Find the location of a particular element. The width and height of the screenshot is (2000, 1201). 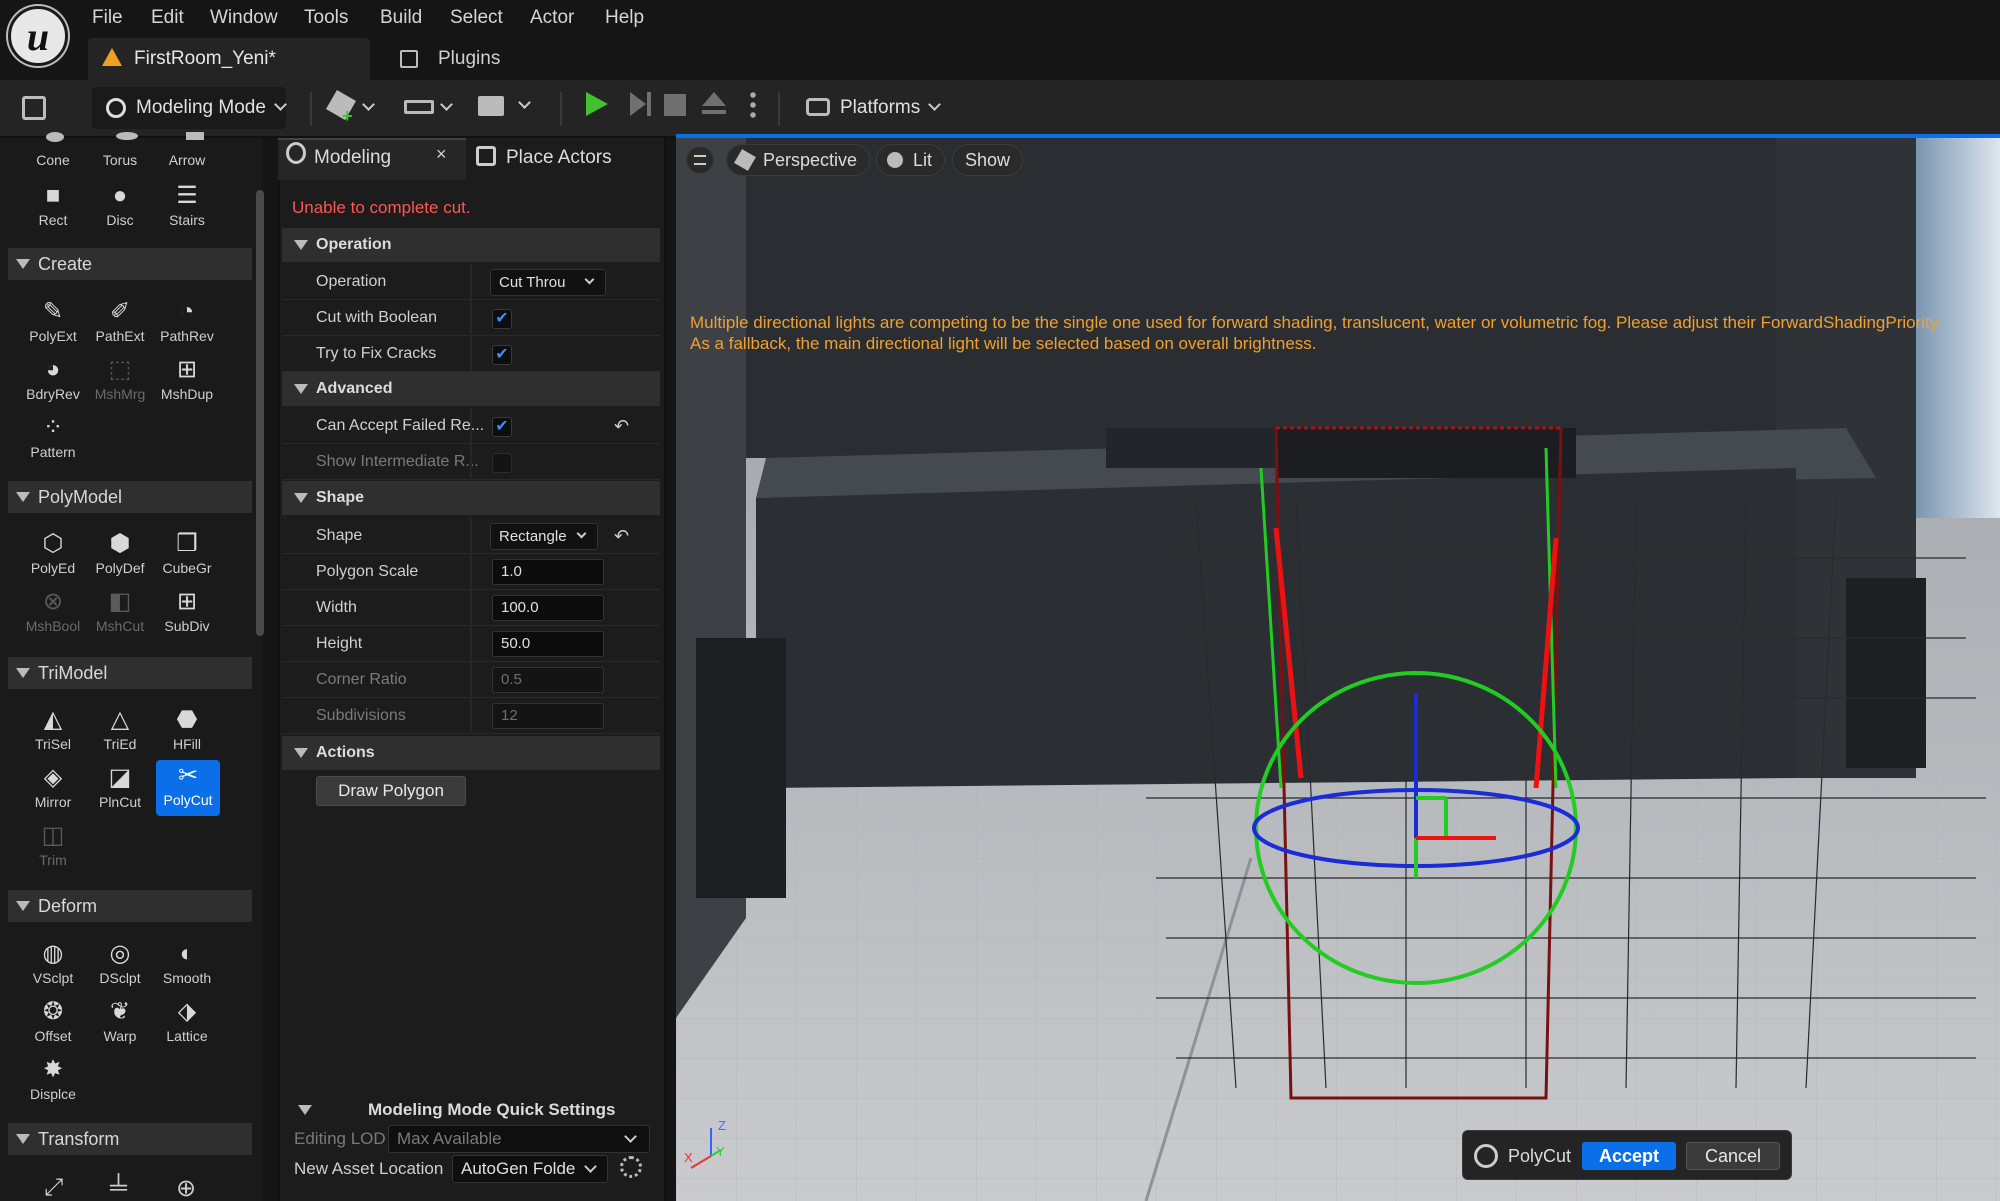

tool-polycut: ✂ PolyCut is located at coordinates (188, 788).